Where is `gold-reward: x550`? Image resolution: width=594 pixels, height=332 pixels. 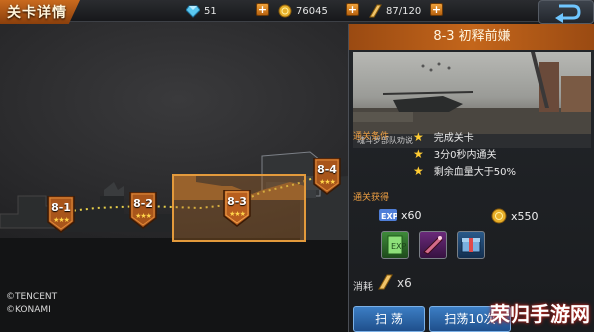 gold-reward: x550 is located at coordinates (515, 216).